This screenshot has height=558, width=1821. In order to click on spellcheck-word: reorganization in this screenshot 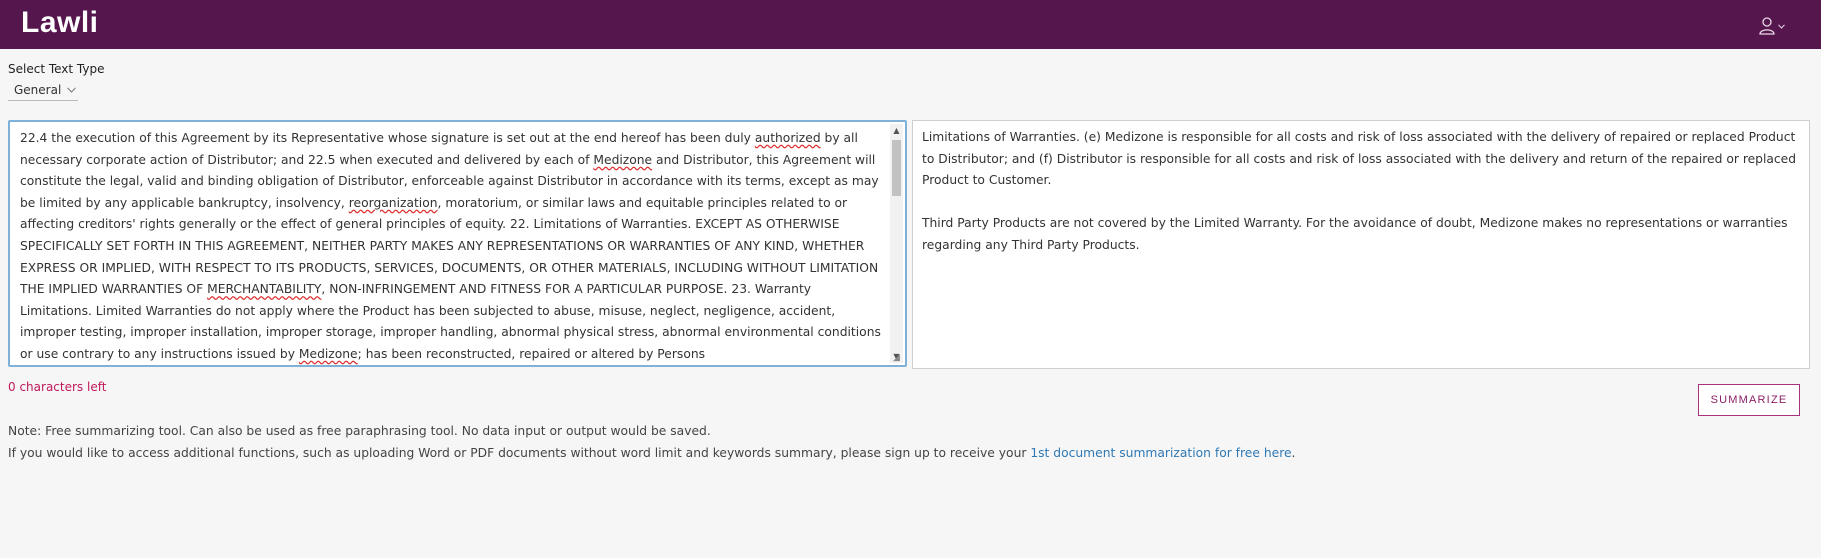, I will do `click(393, 202)`.